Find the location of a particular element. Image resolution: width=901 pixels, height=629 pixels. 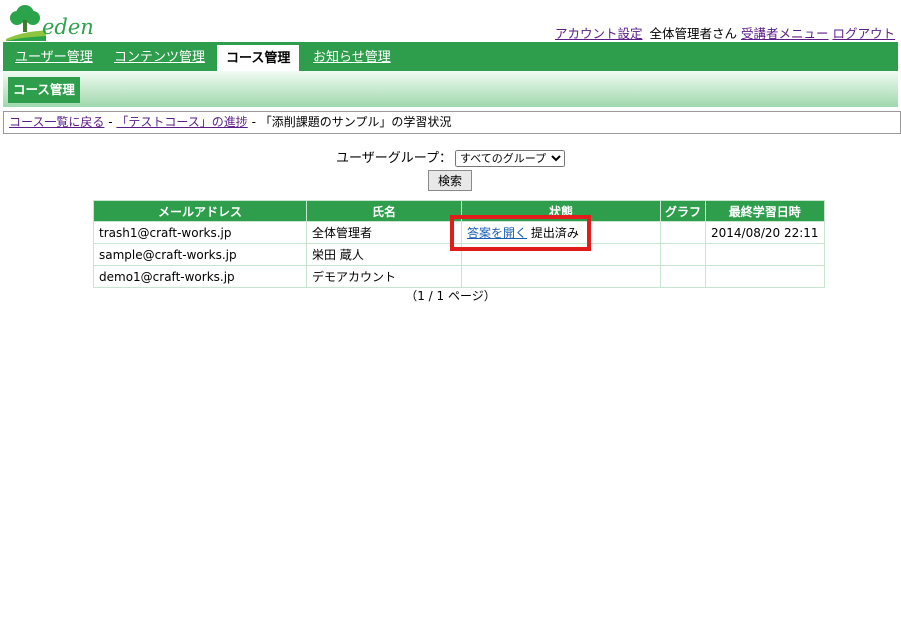

sub-nav-course-management: コース管理 is located at coordinates (44, 90).